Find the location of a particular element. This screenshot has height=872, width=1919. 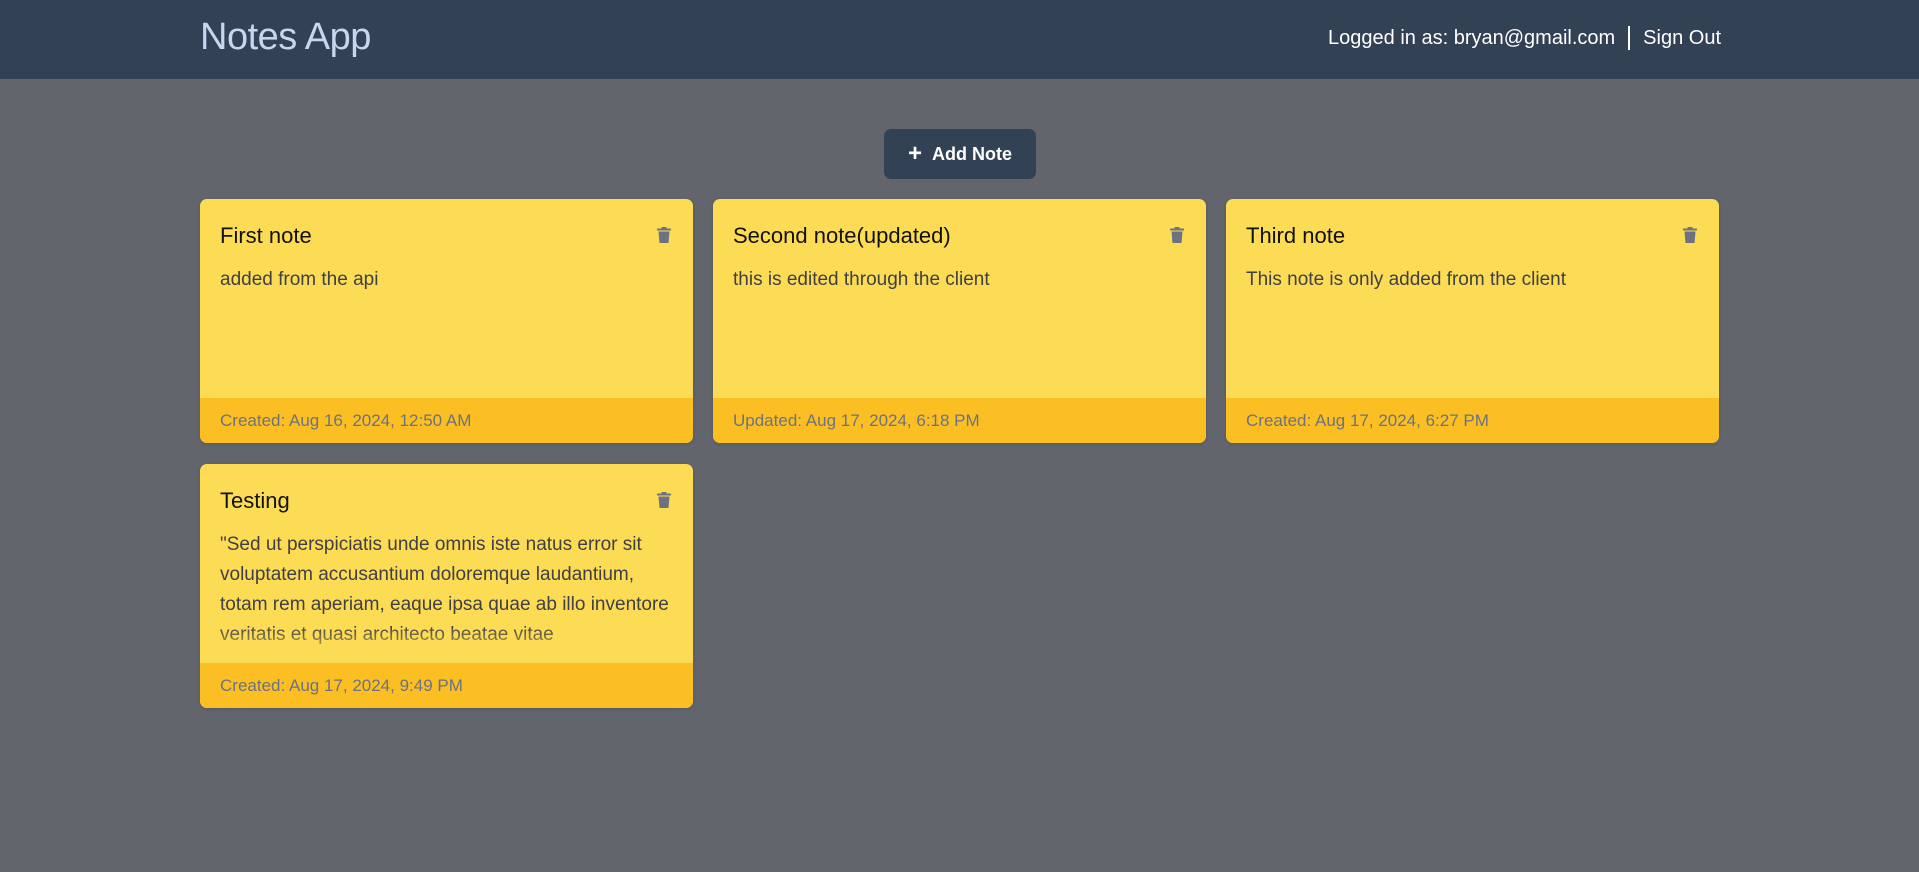

account-area: Logged in as: bryan@gmail.com Sign Out is located at coordinates (1524, 38).